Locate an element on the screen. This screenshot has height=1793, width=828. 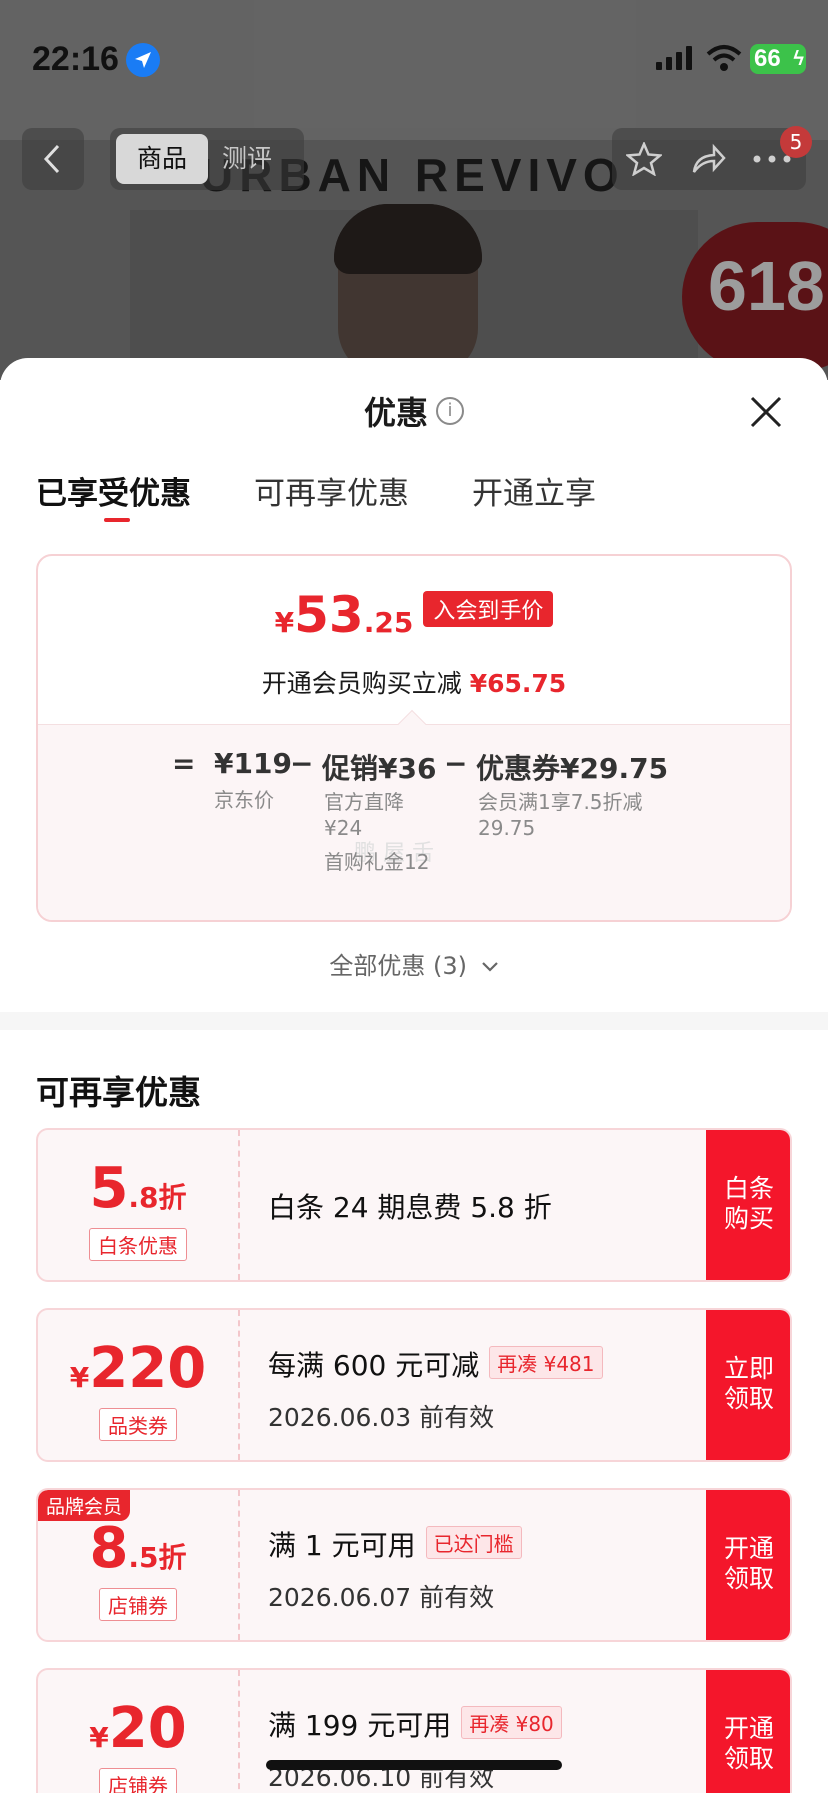
chevron-down-icon is located at coordinates (489, 967).